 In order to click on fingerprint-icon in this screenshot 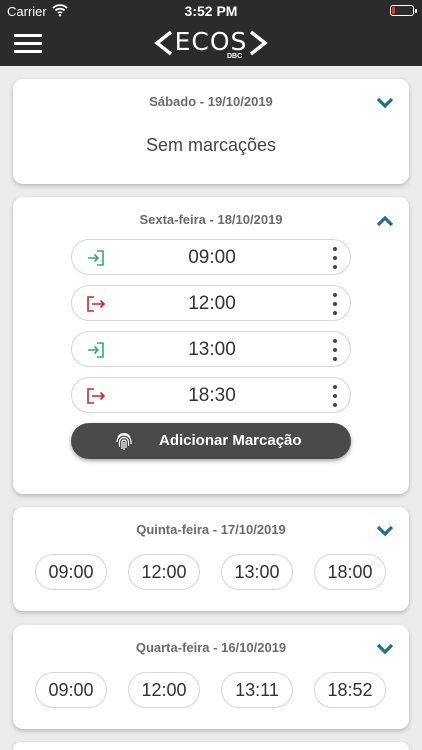, I will do `click(124, 441)`.